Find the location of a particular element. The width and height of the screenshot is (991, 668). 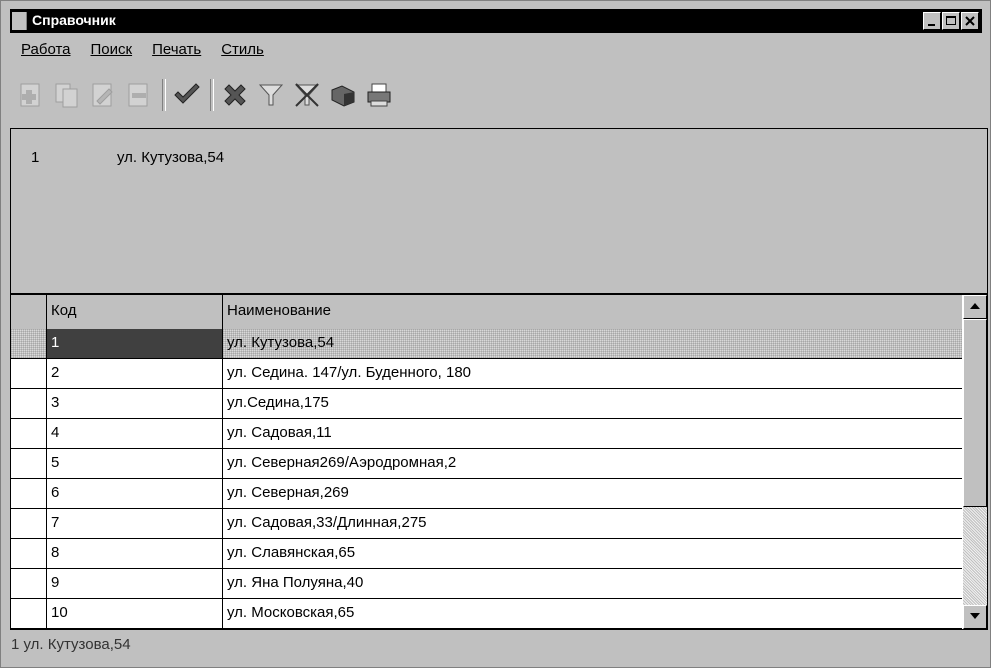

indicator-header is located at coordinates (29, 312).